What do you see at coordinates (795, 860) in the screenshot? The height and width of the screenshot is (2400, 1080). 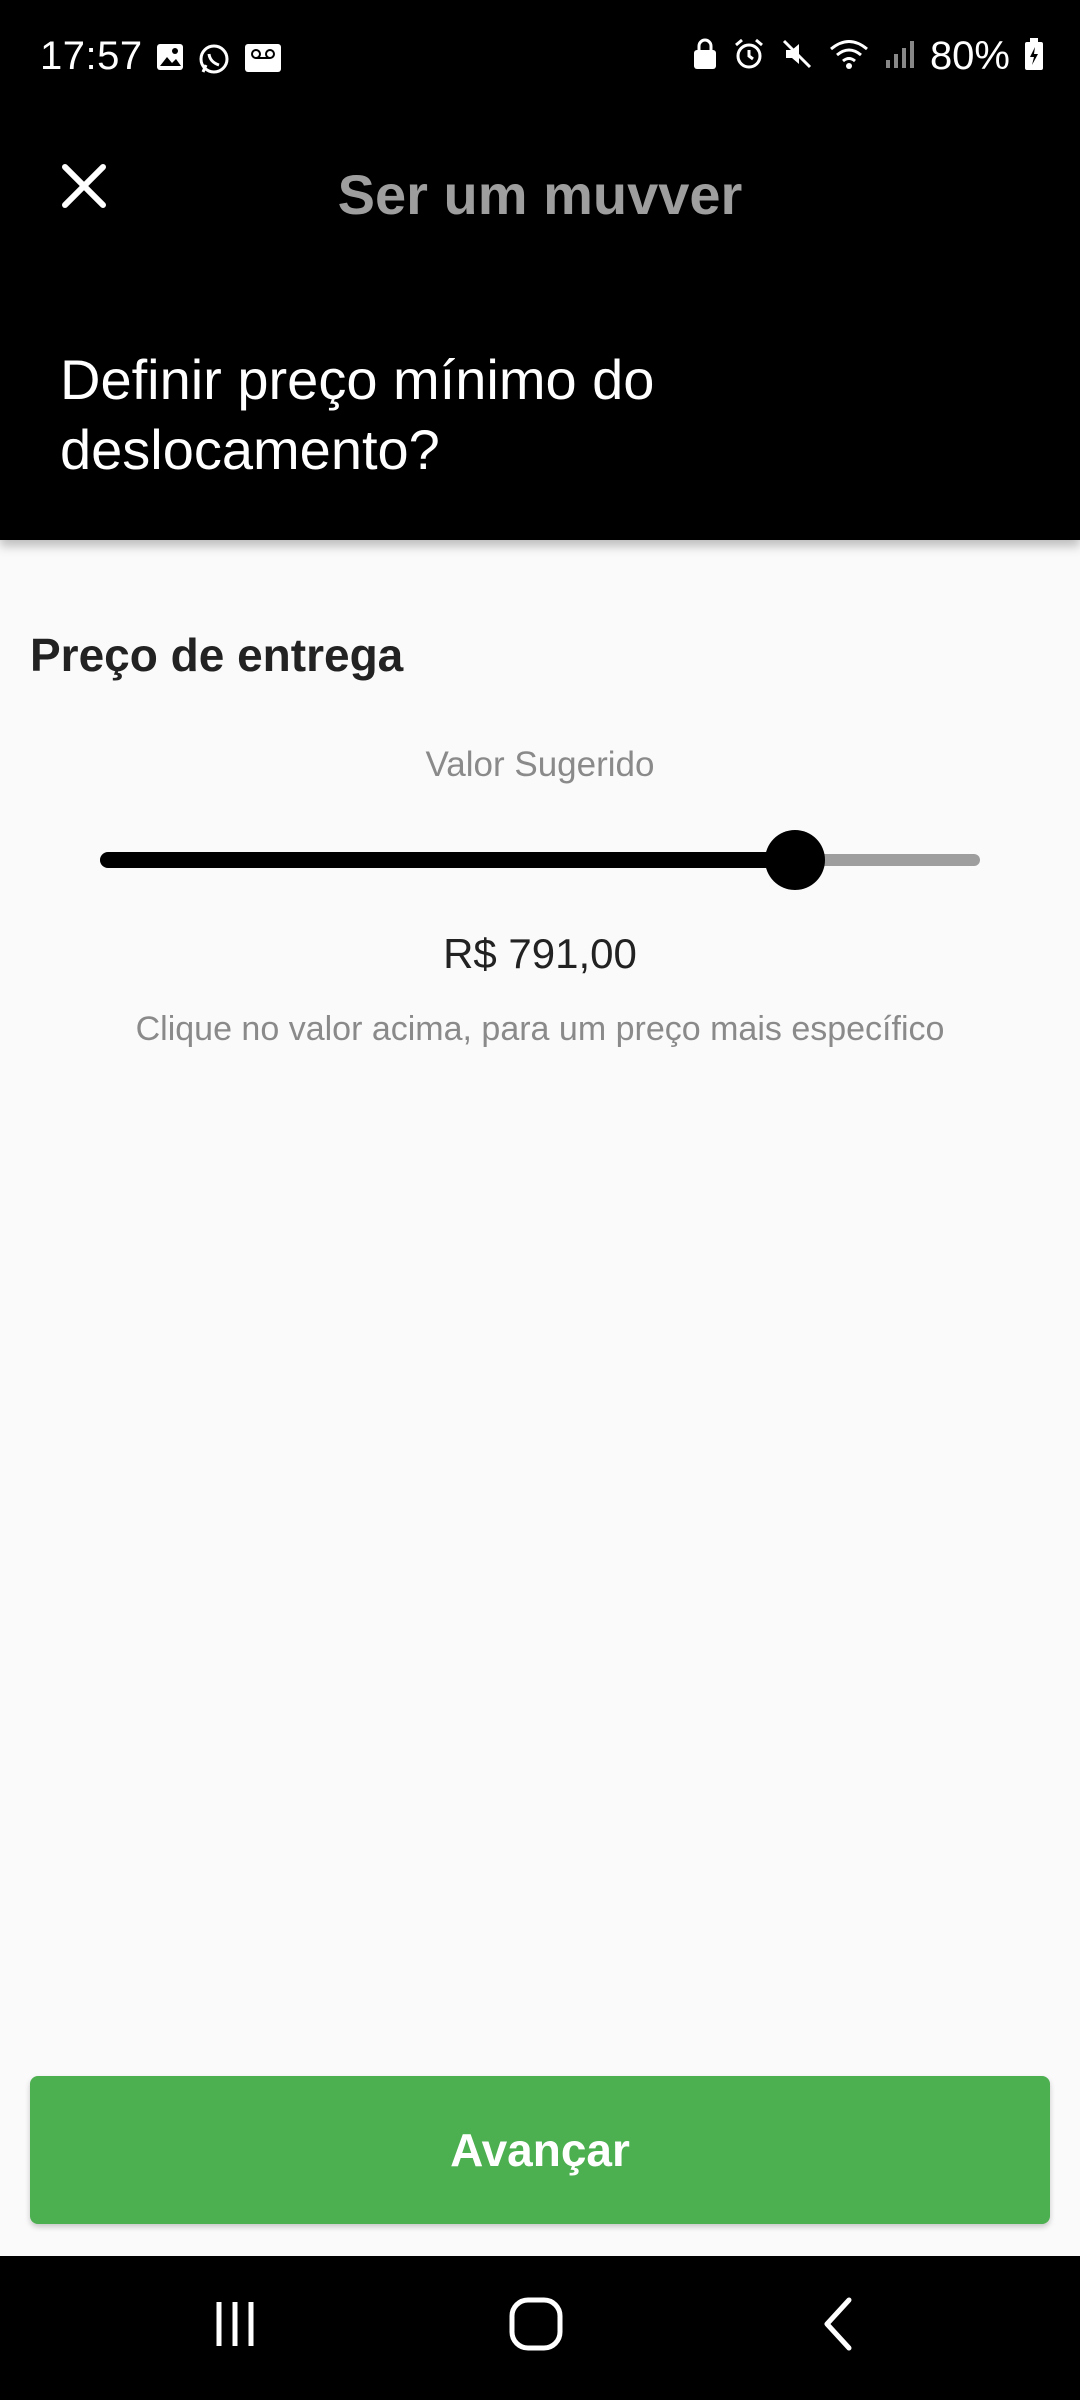 I see `slider-thumb` at bounding box center [795, 860].